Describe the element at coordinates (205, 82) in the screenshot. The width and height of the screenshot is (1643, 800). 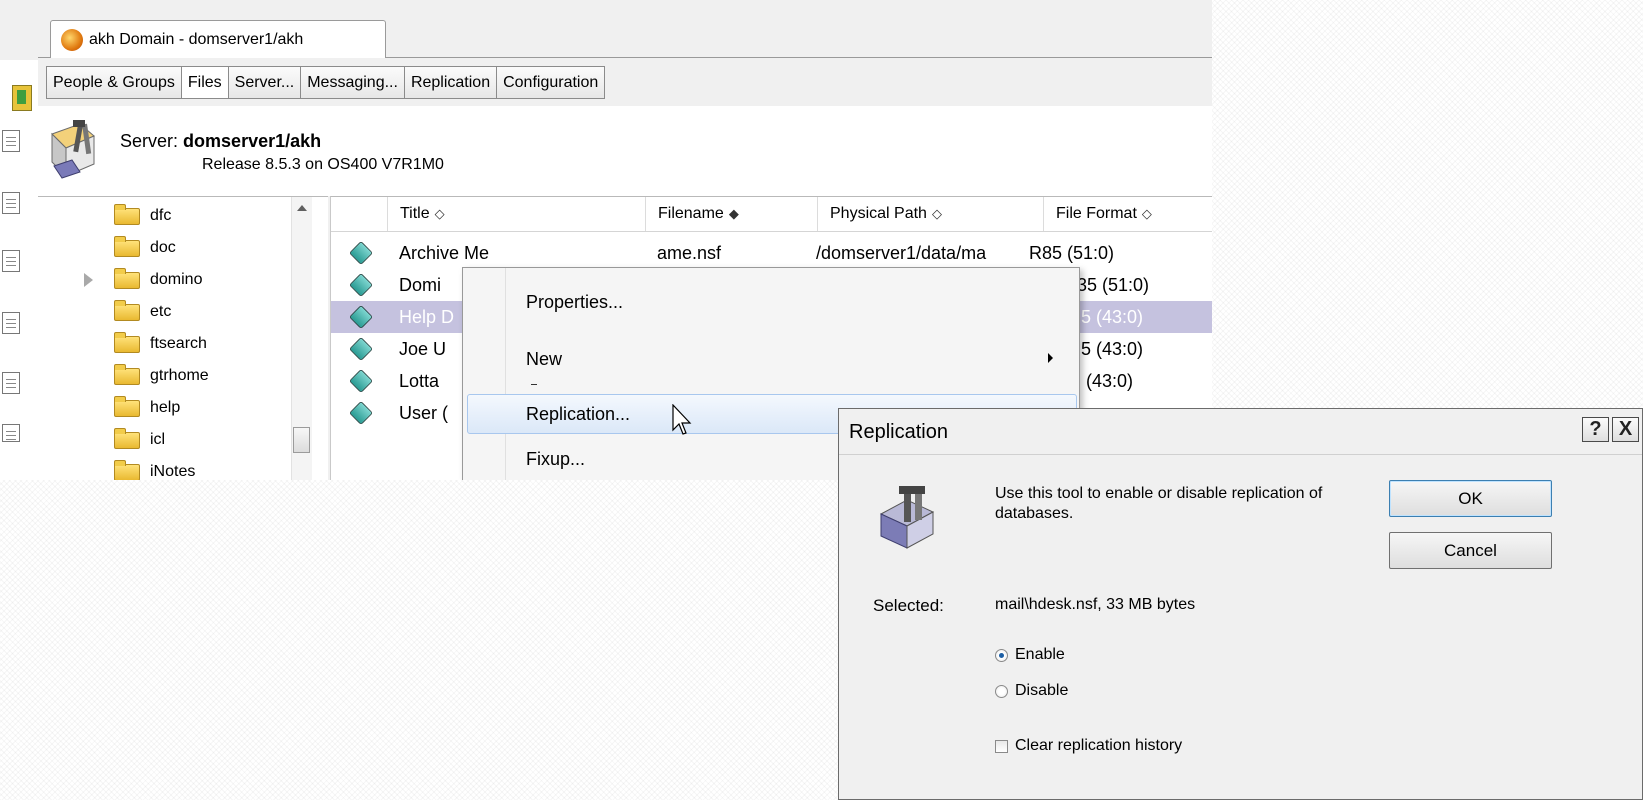
I see `tab-files: Files` at that location.